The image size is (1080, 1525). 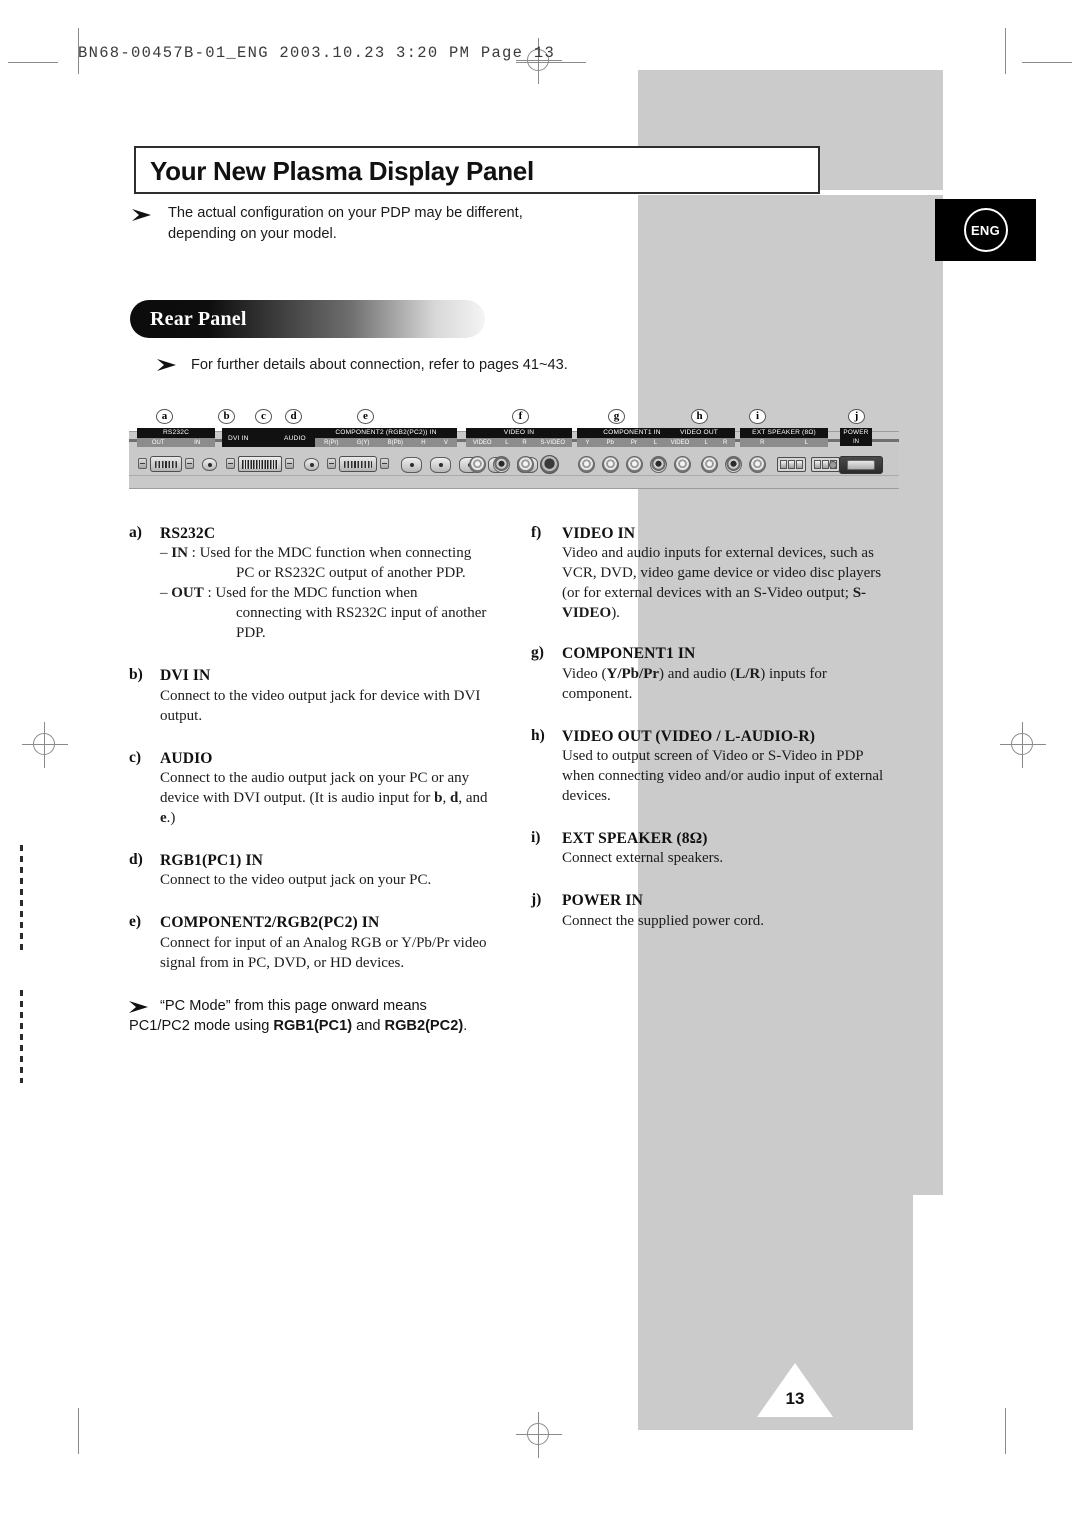 I want to click on connector-video-out-left, so click(x=733, y=464).